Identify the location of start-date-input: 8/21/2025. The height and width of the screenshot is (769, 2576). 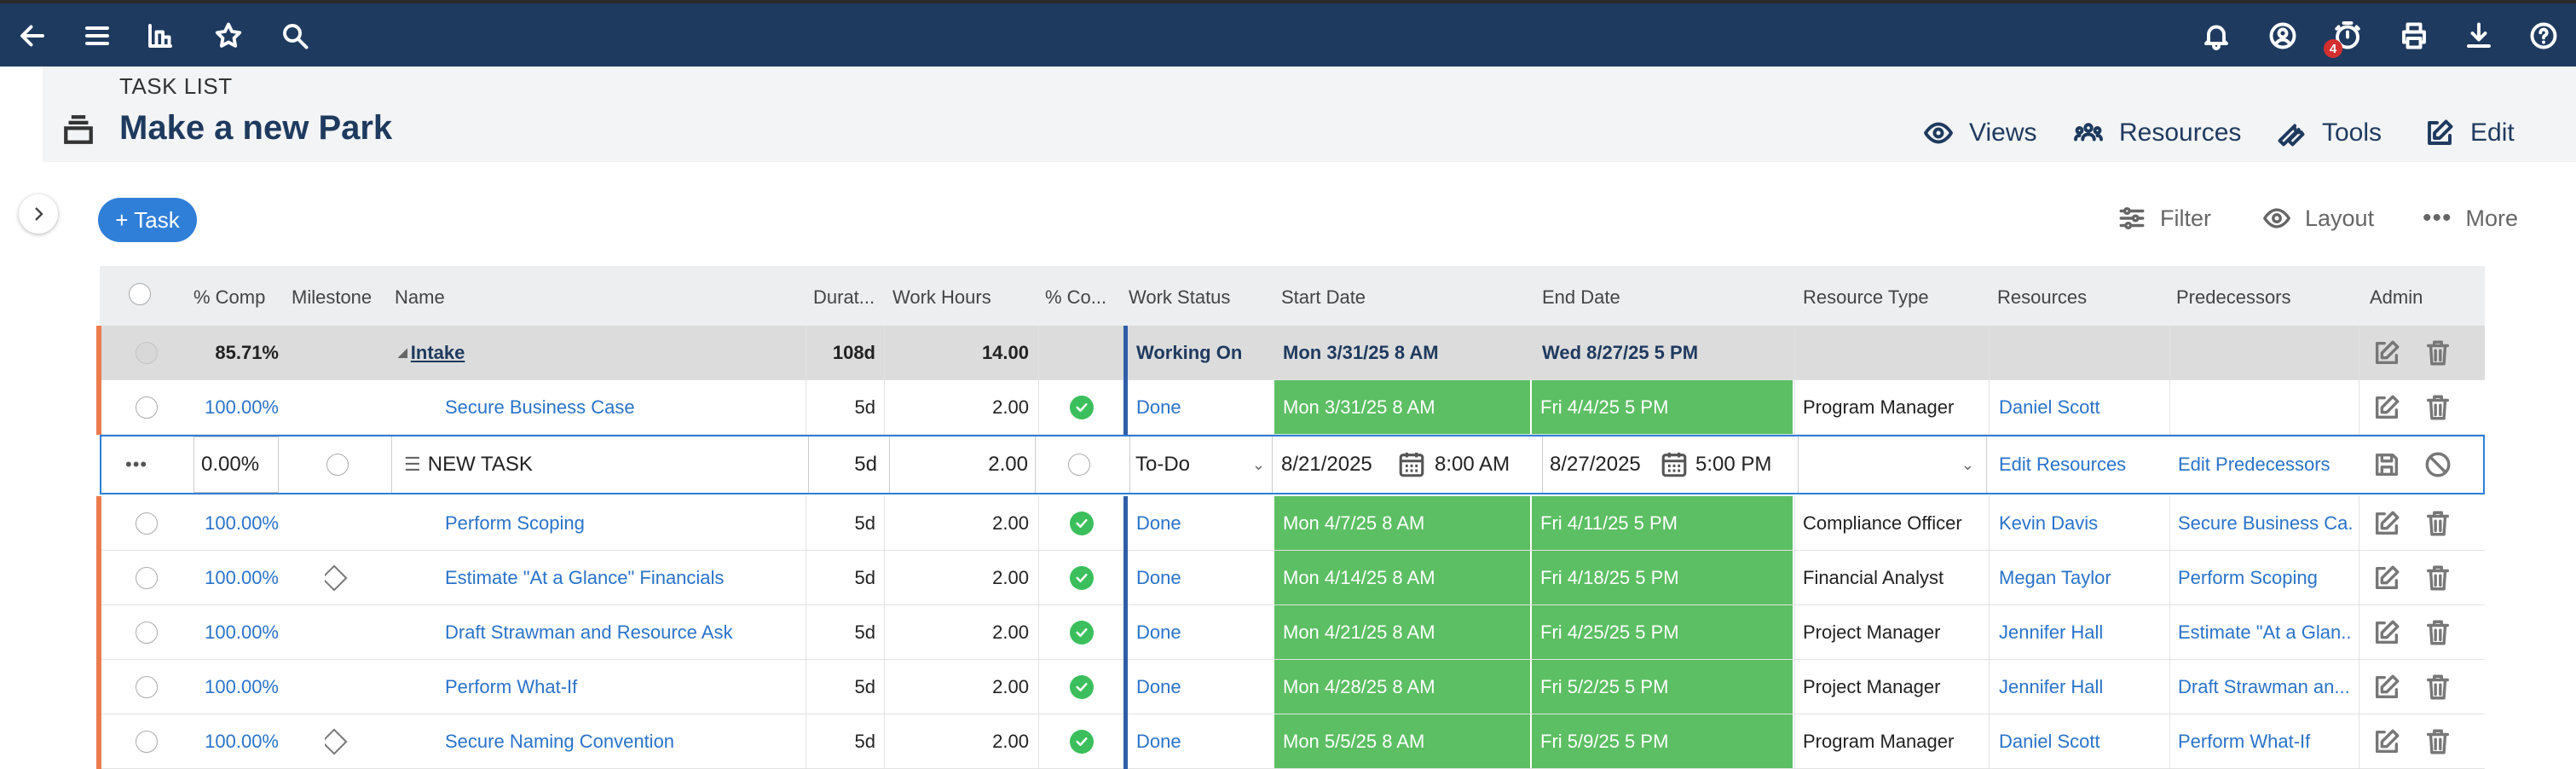
(1341, 465).